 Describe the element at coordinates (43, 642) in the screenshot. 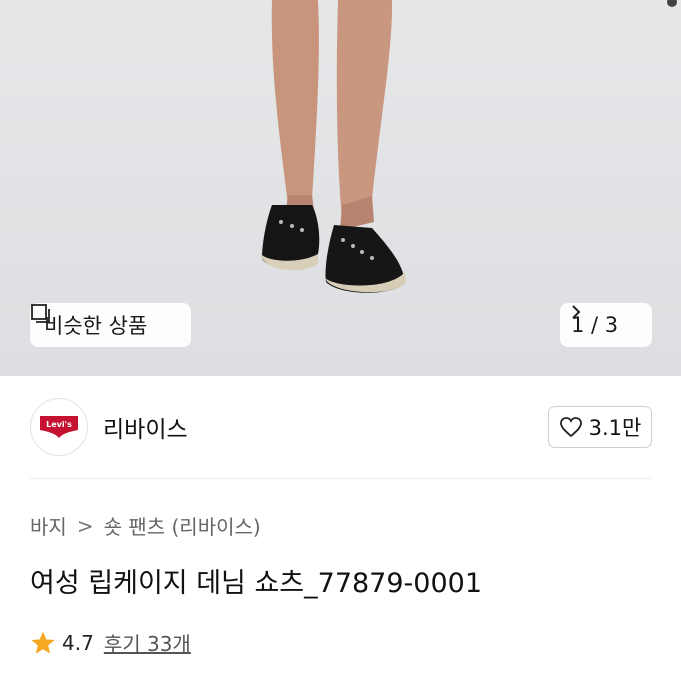

I see `star-icon` at that location.